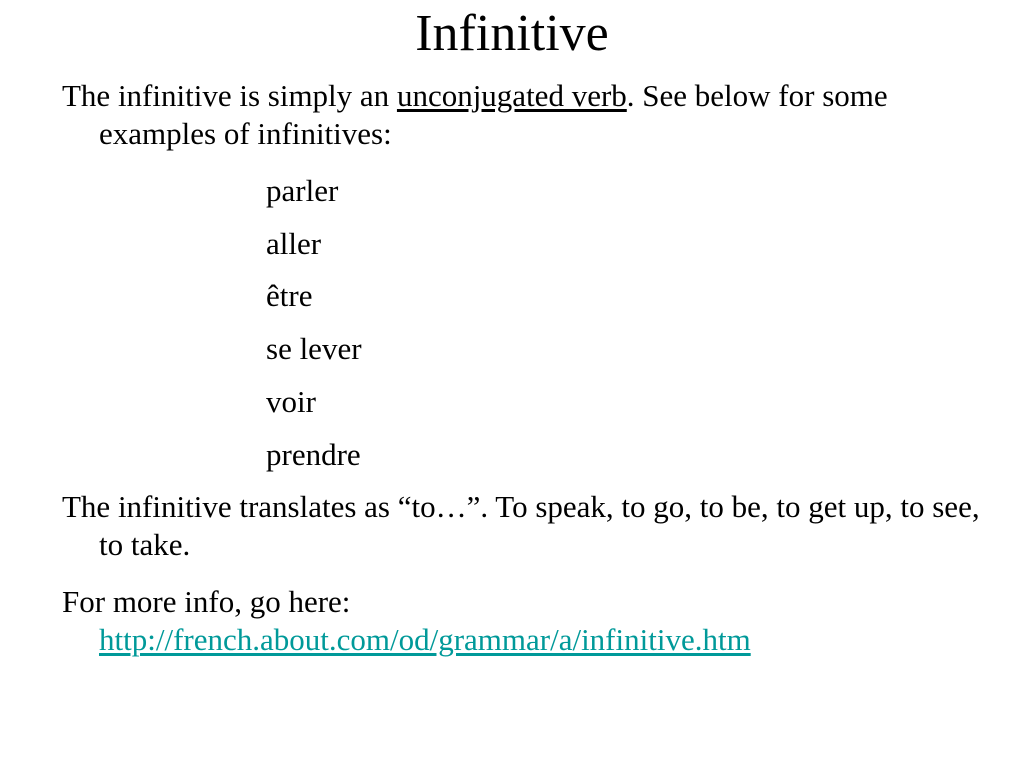 Image resolution: width=1024 pixels, height=768 pixels. Describe the element at coordinates (229, 95) in the screenshot. I see `definition-text: The infinitive is simply an` at that location.